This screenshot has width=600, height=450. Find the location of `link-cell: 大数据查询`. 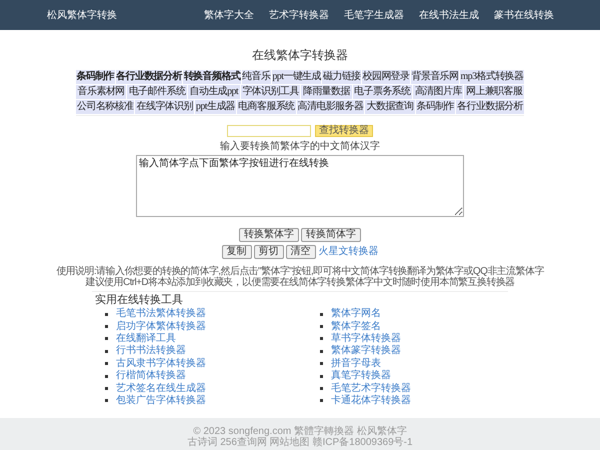

link-cell: 大数据查询 is located at coordinates (390, 107).